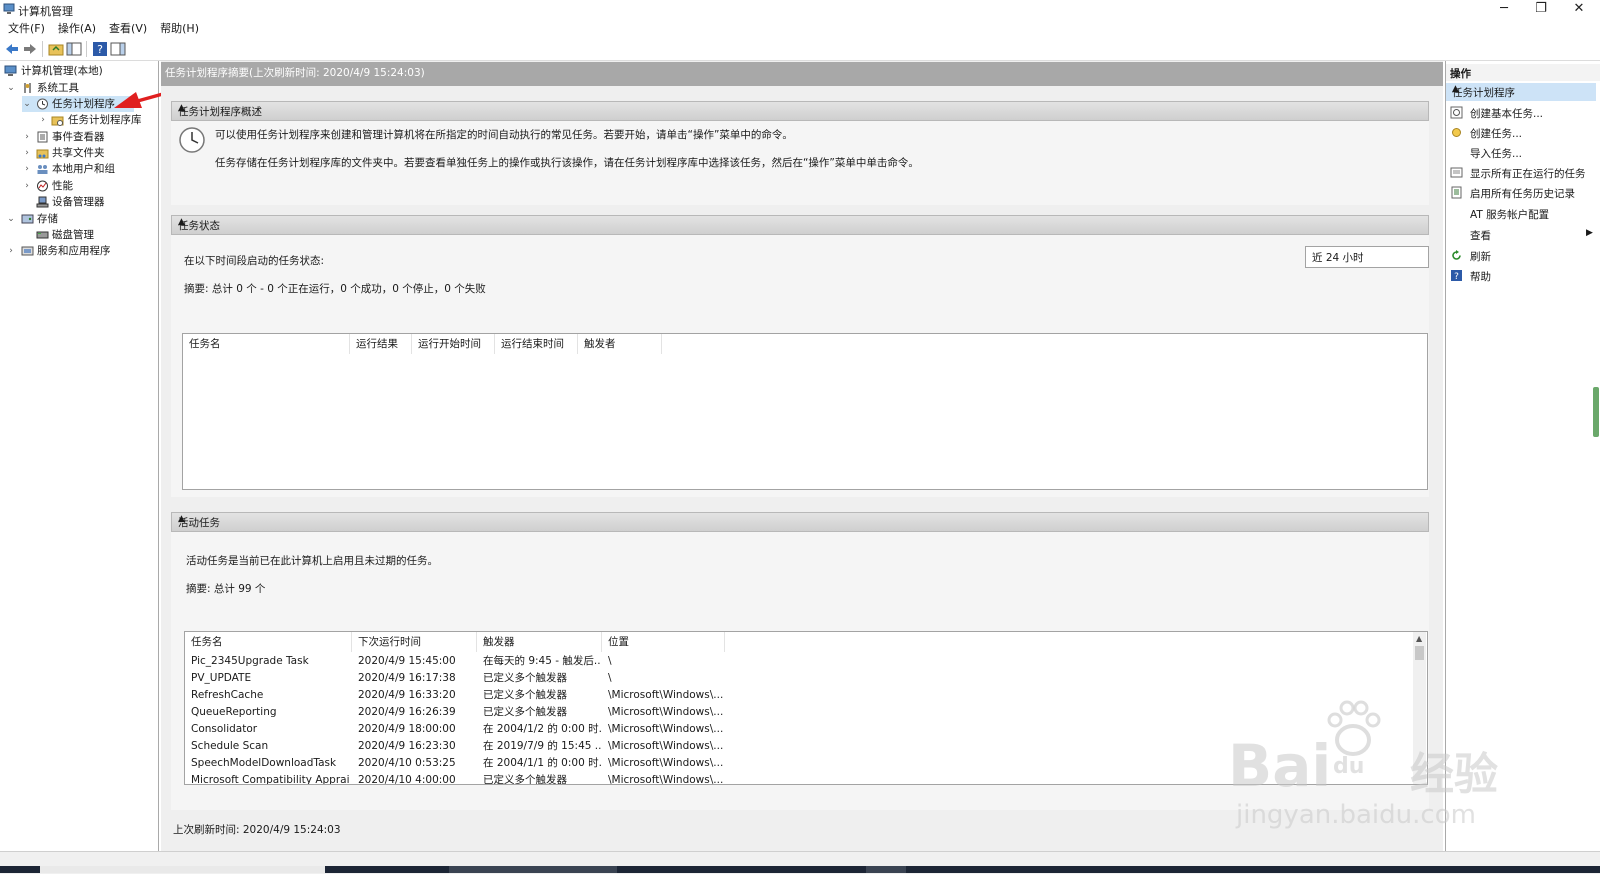  What do you see at coordinates (100, 49) in the screenshot?
I see `help-icon: ?` at bounding box center [100, 49].